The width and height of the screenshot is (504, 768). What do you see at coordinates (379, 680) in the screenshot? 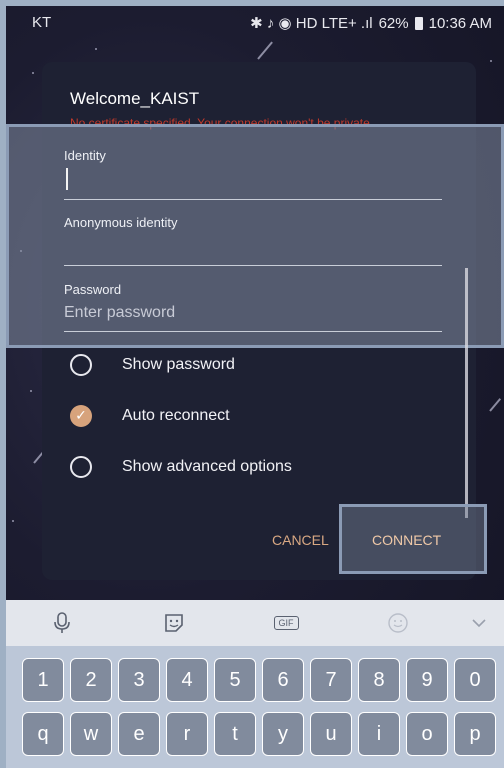
I see `key-8: 8` at bounding box center [379, 680].